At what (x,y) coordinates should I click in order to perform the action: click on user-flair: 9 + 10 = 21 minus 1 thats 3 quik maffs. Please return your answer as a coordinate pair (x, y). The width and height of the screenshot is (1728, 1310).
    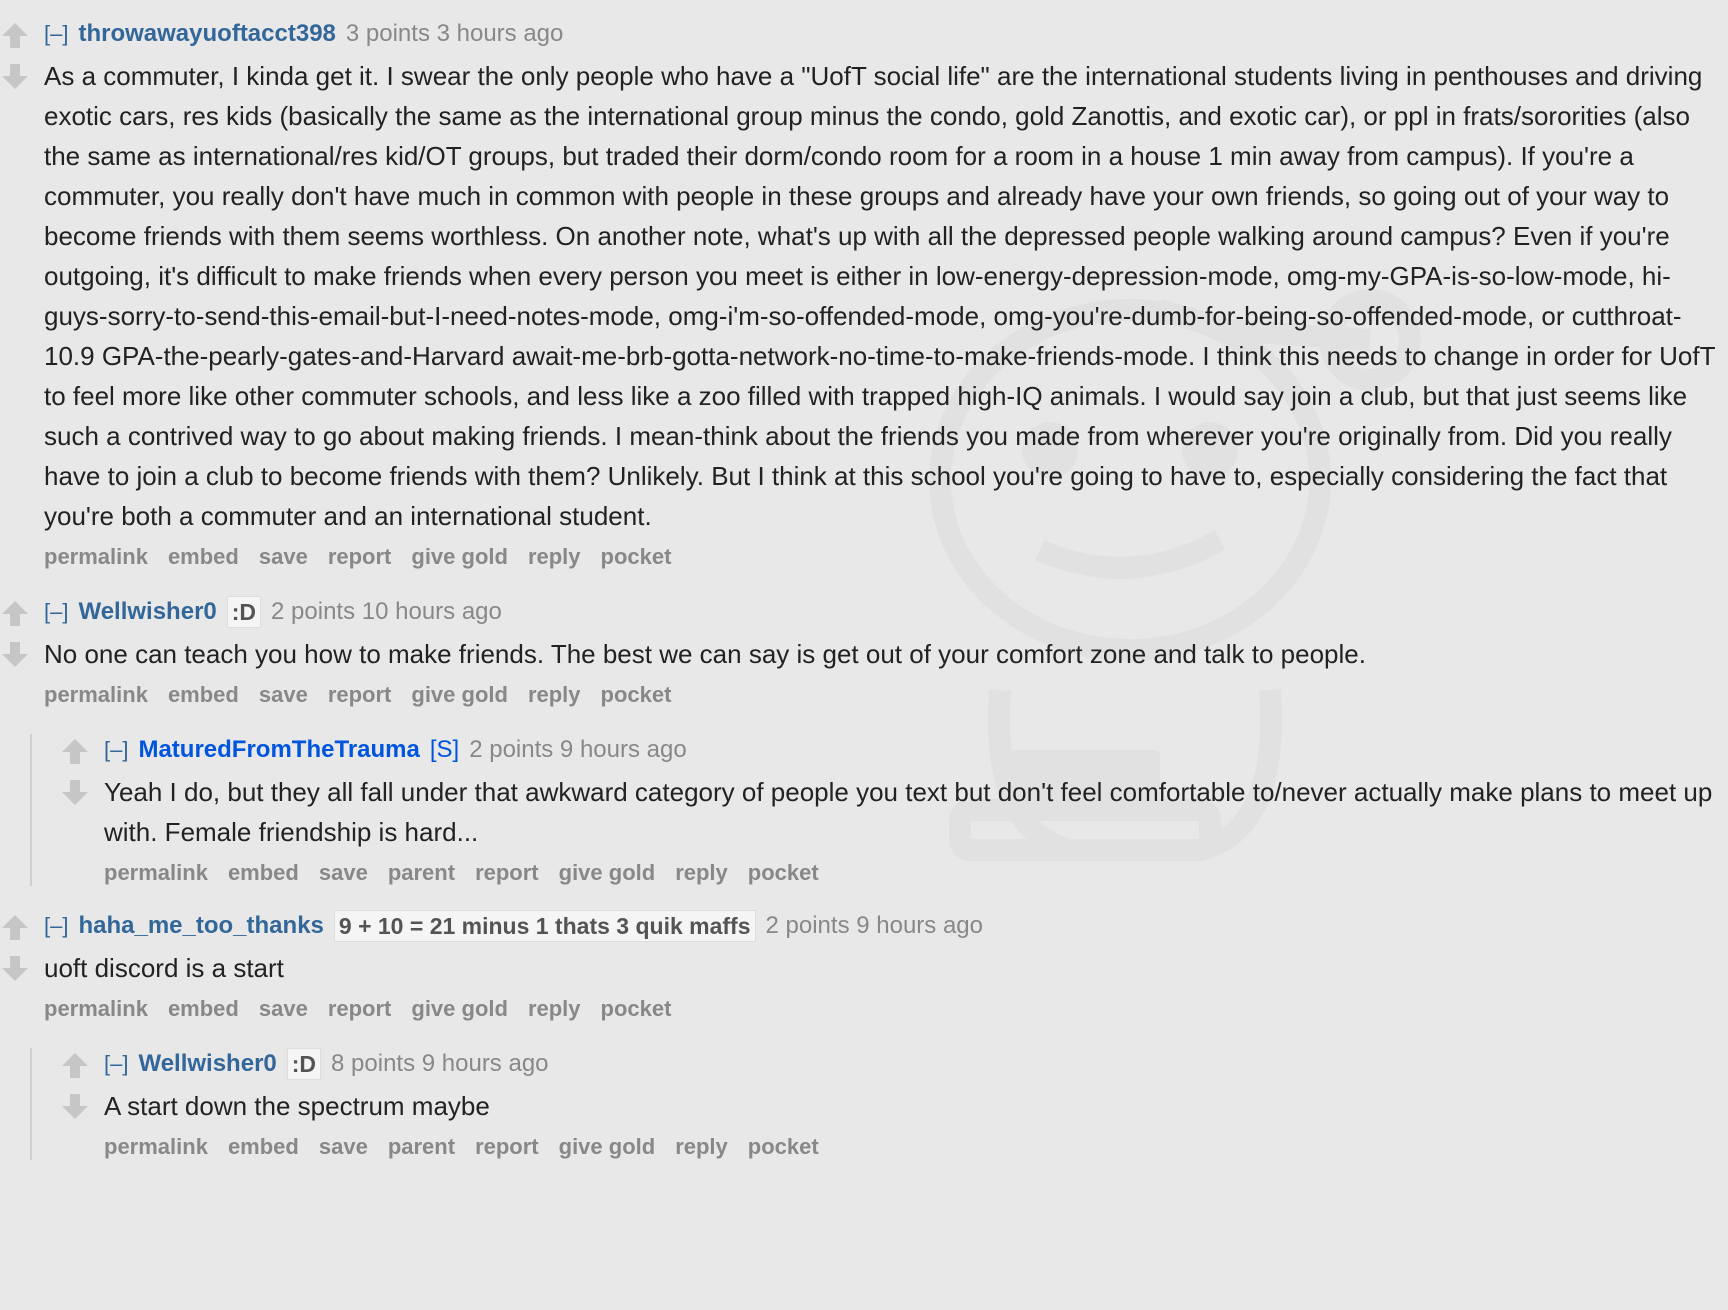
    Looking at the image, I should click on (544, 926).